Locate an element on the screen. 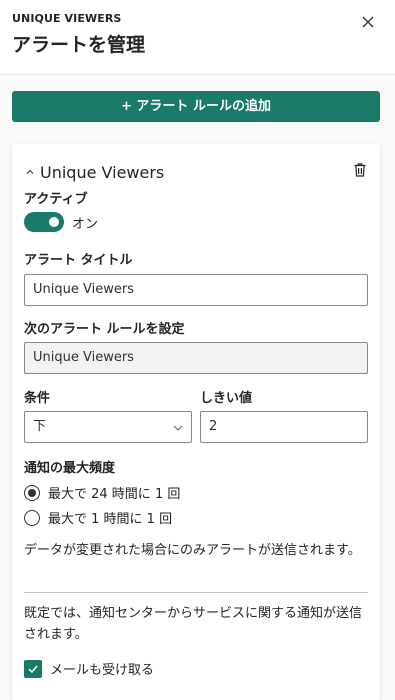 The width and height of the screenshot is (395, 700). frequency-label: 通知の最大頻度 is located at coordinates (70, 468).